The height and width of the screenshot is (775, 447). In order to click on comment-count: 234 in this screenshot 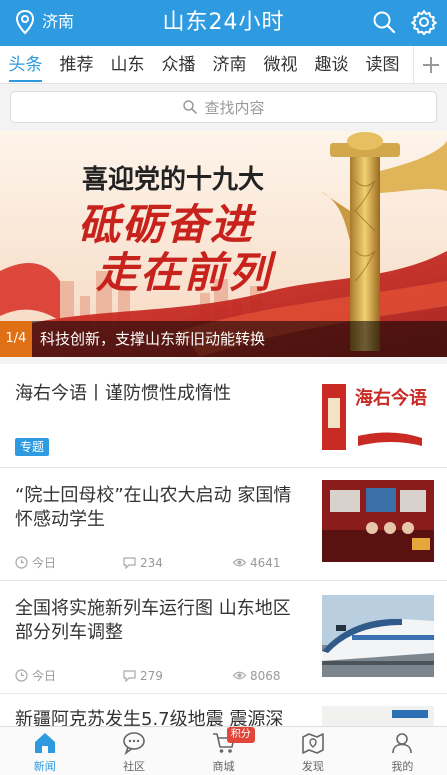, I will do `click(151, 562)`.